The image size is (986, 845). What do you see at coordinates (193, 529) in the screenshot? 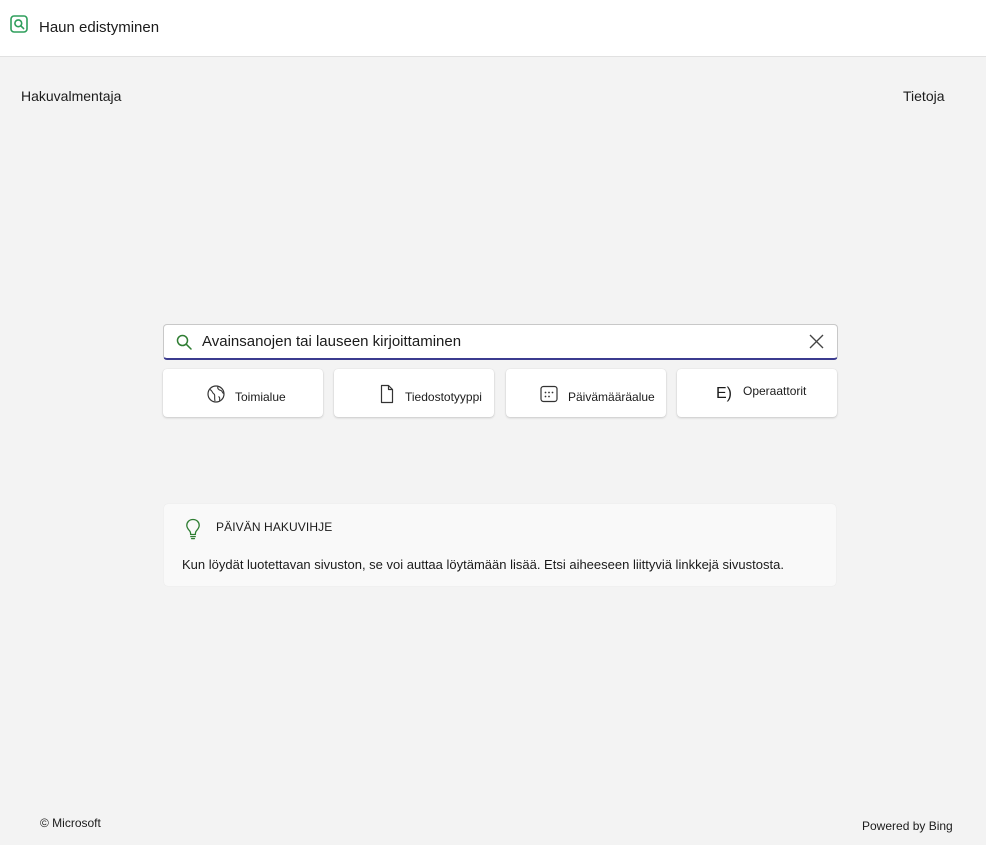
I see `lightbulb-icon` at bounding box center [193, 529].